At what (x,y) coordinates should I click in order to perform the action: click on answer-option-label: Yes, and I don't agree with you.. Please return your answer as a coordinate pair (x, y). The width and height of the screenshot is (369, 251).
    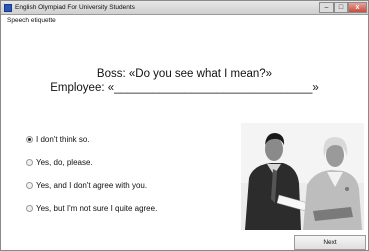
    Looking at the image, I should click on (92, 185).